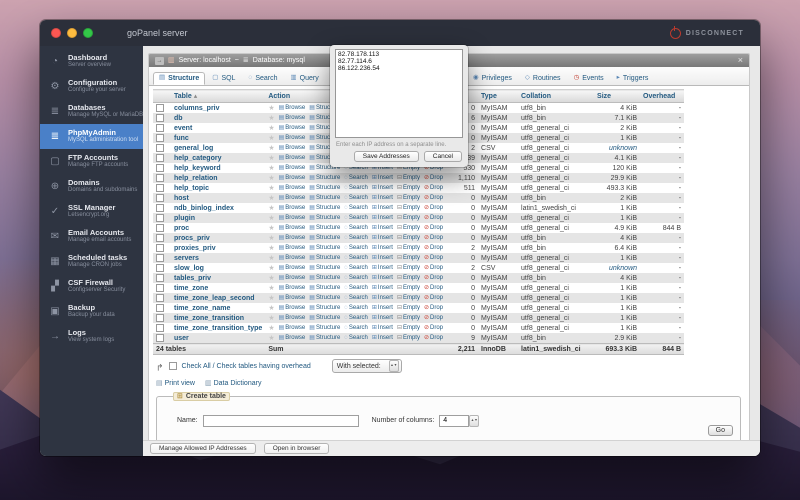 This screenshot has width=800, height=500. What do you see at coordinates (186, 258) in the screenshot?
I see `table-name-link: servers` at bounding box center [186, 258].